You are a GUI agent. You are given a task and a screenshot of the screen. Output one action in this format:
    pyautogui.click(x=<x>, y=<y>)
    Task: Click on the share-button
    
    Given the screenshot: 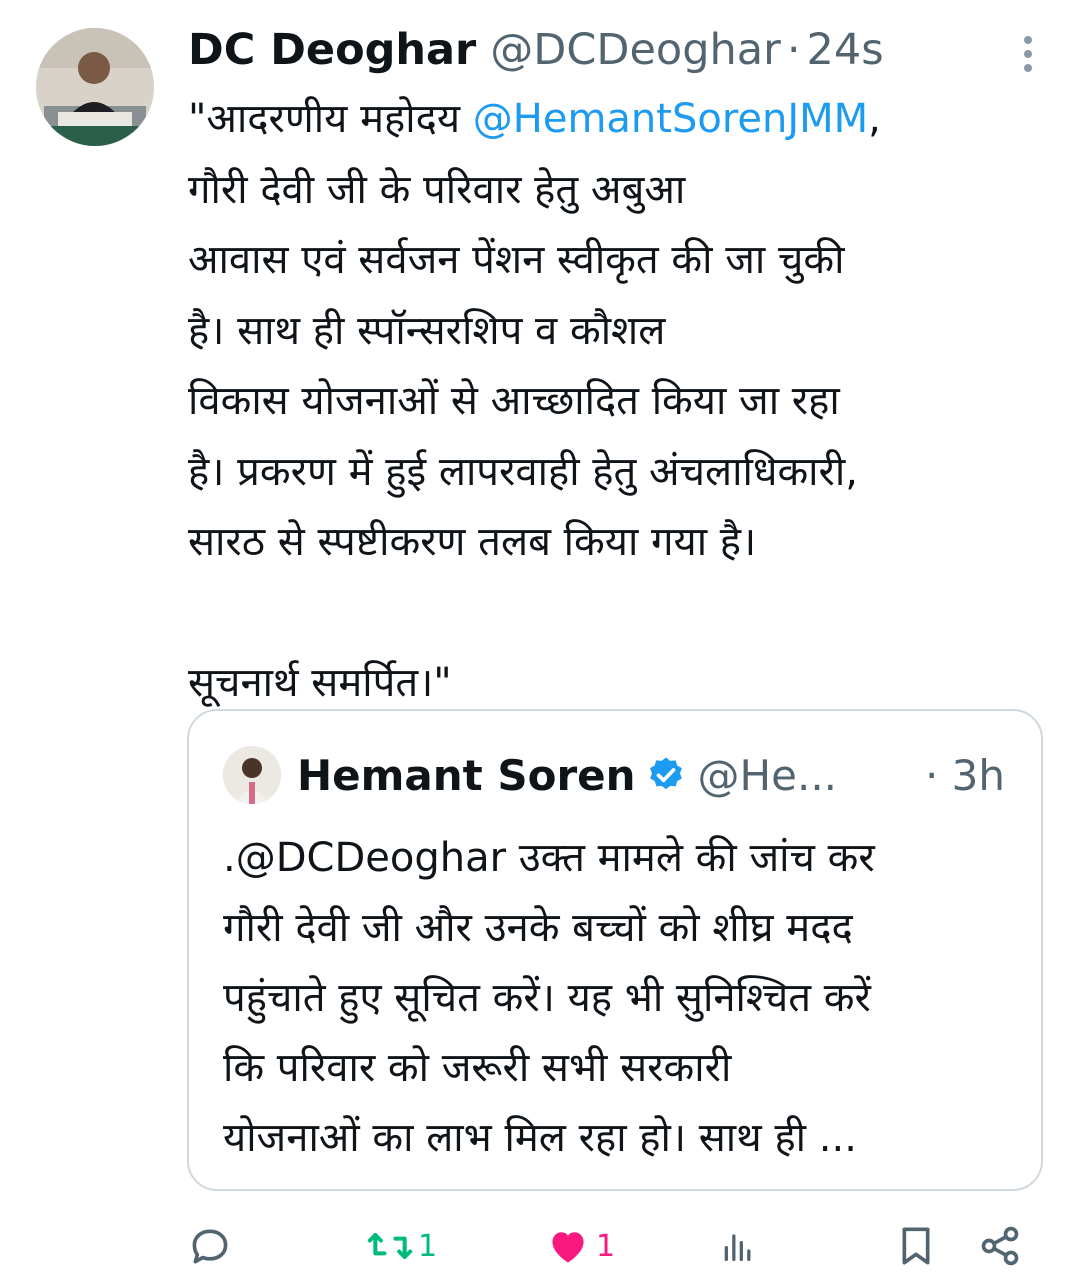 What is the action you would take?
    pyautogui.click(x=1000, y=1246)
    